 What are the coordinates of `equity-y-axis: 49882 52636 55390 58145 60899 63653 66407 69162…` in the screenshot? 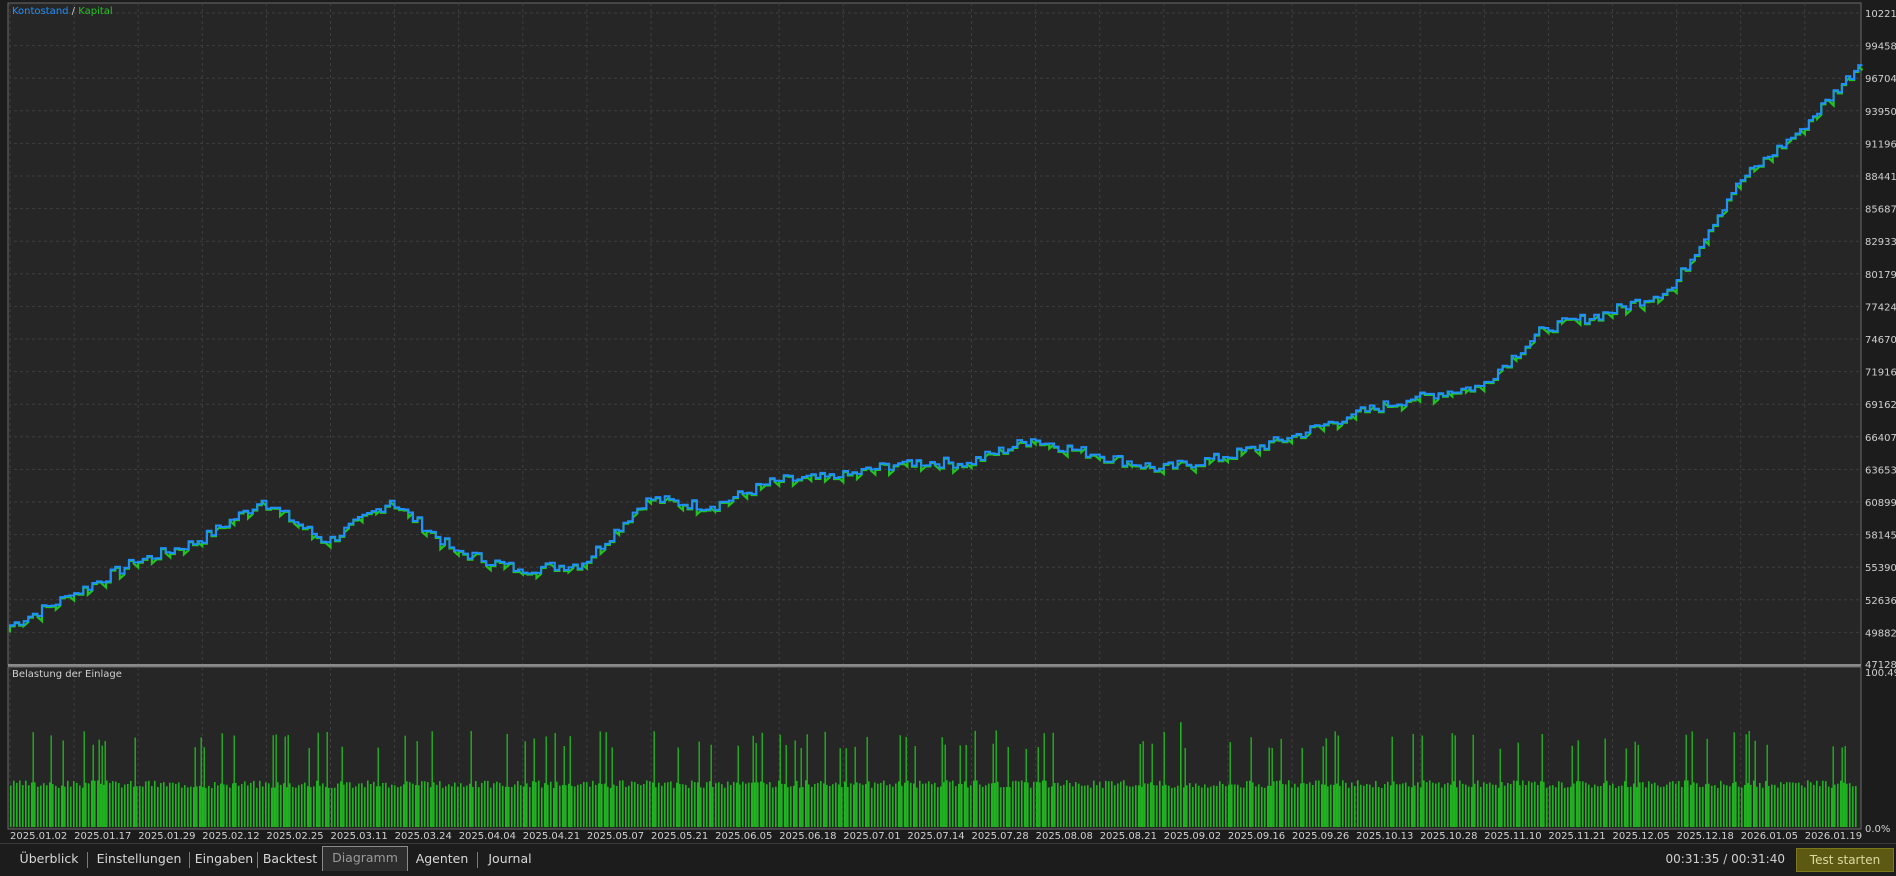 It's located at (1880, 340).